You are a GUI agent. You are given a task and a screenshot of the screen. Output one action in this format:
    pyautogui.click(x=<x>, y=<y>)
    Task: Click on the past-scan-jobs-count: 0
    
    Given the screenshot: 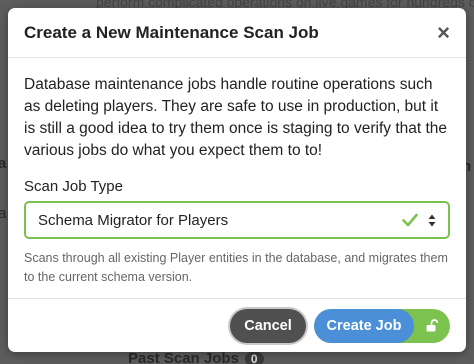 What is the action you would take?
    pyautogui.click(x=254, y=357)
    